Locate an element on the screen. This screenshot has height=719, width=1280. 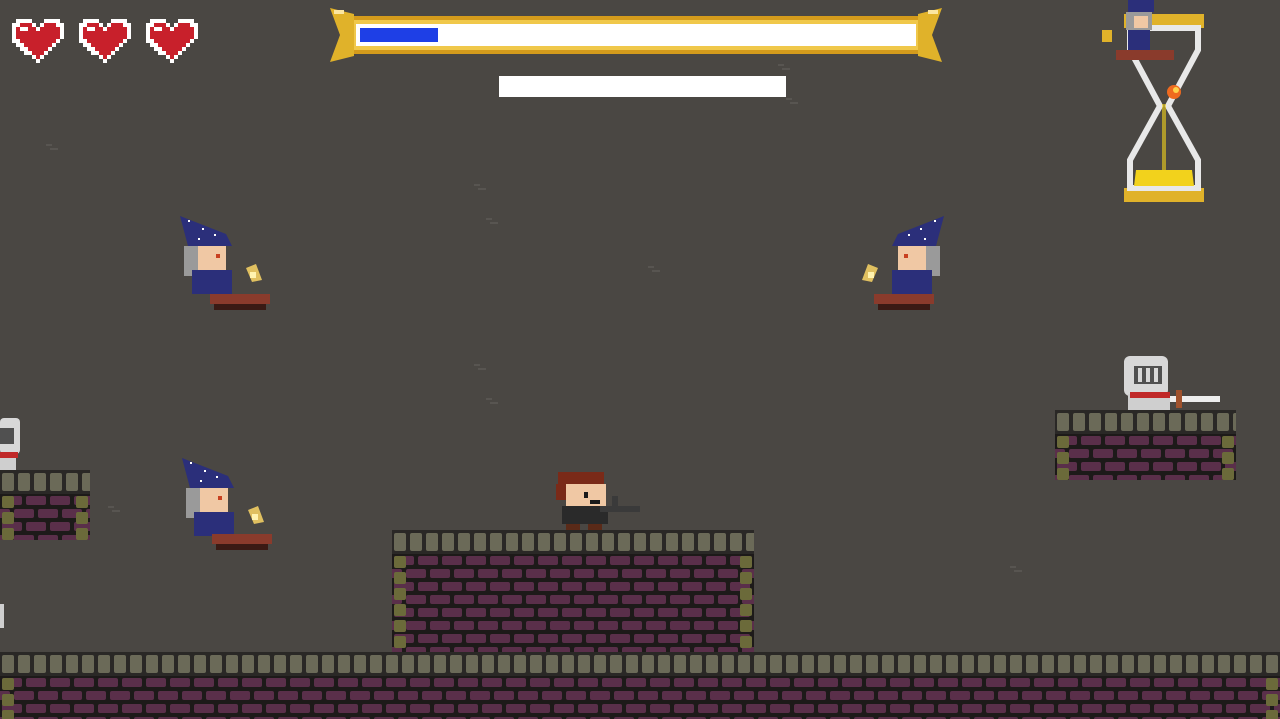
progress-bar is located at coordinates (636, 35).